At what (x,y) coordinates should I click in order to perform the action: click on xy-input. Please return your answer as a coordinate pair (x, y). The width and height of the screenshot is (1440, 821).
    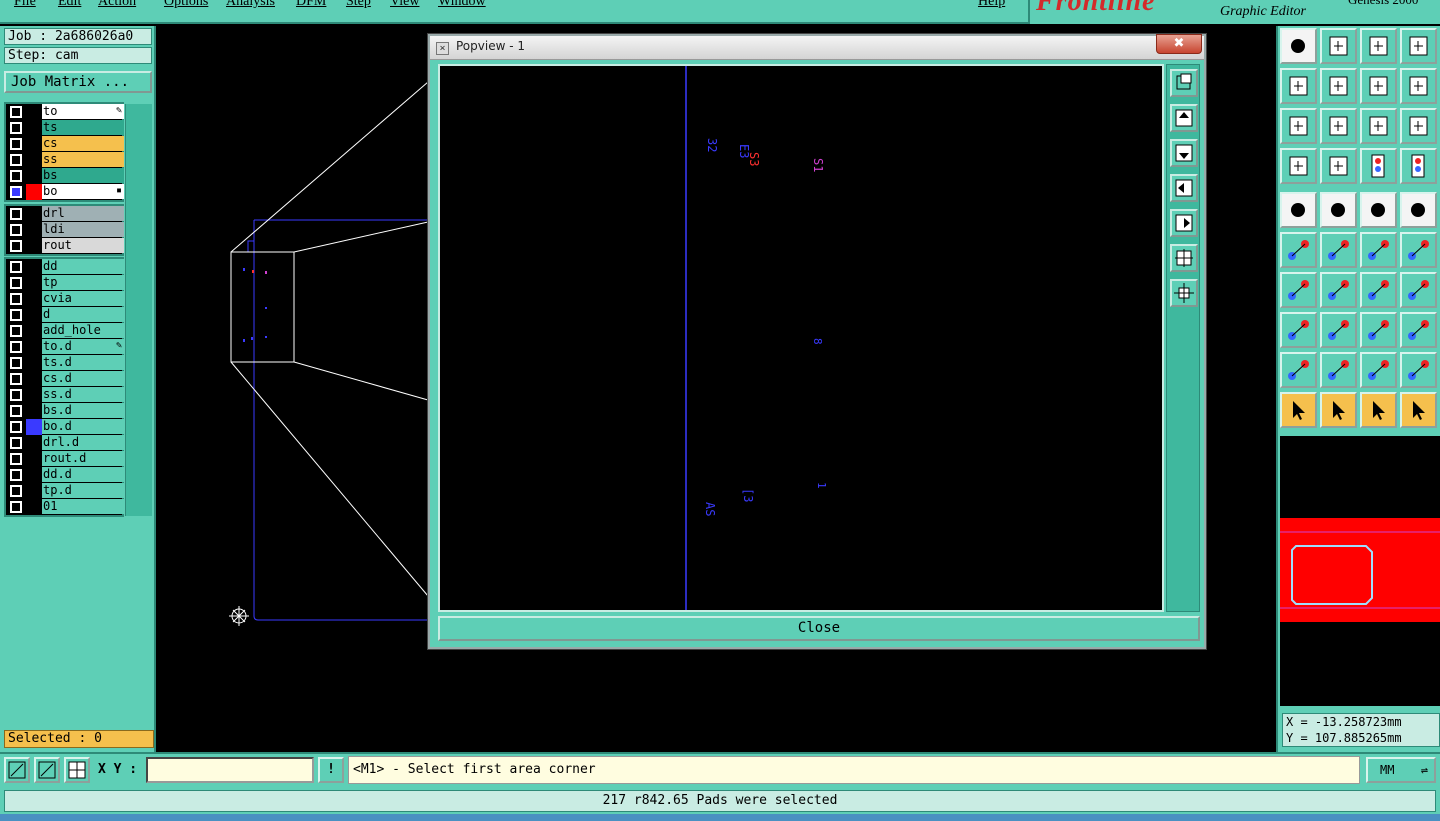
    Looking at the image, I should click on (230, 770).